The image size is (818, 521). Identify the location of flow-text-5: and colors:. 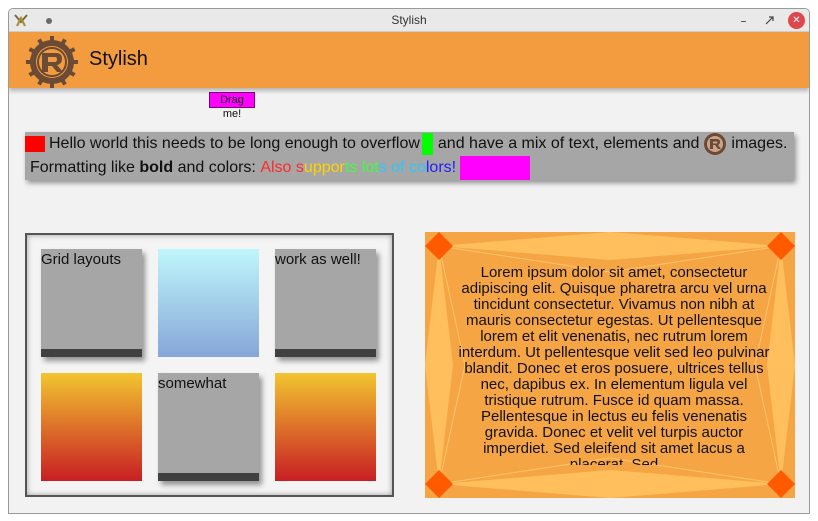
(216, 167).